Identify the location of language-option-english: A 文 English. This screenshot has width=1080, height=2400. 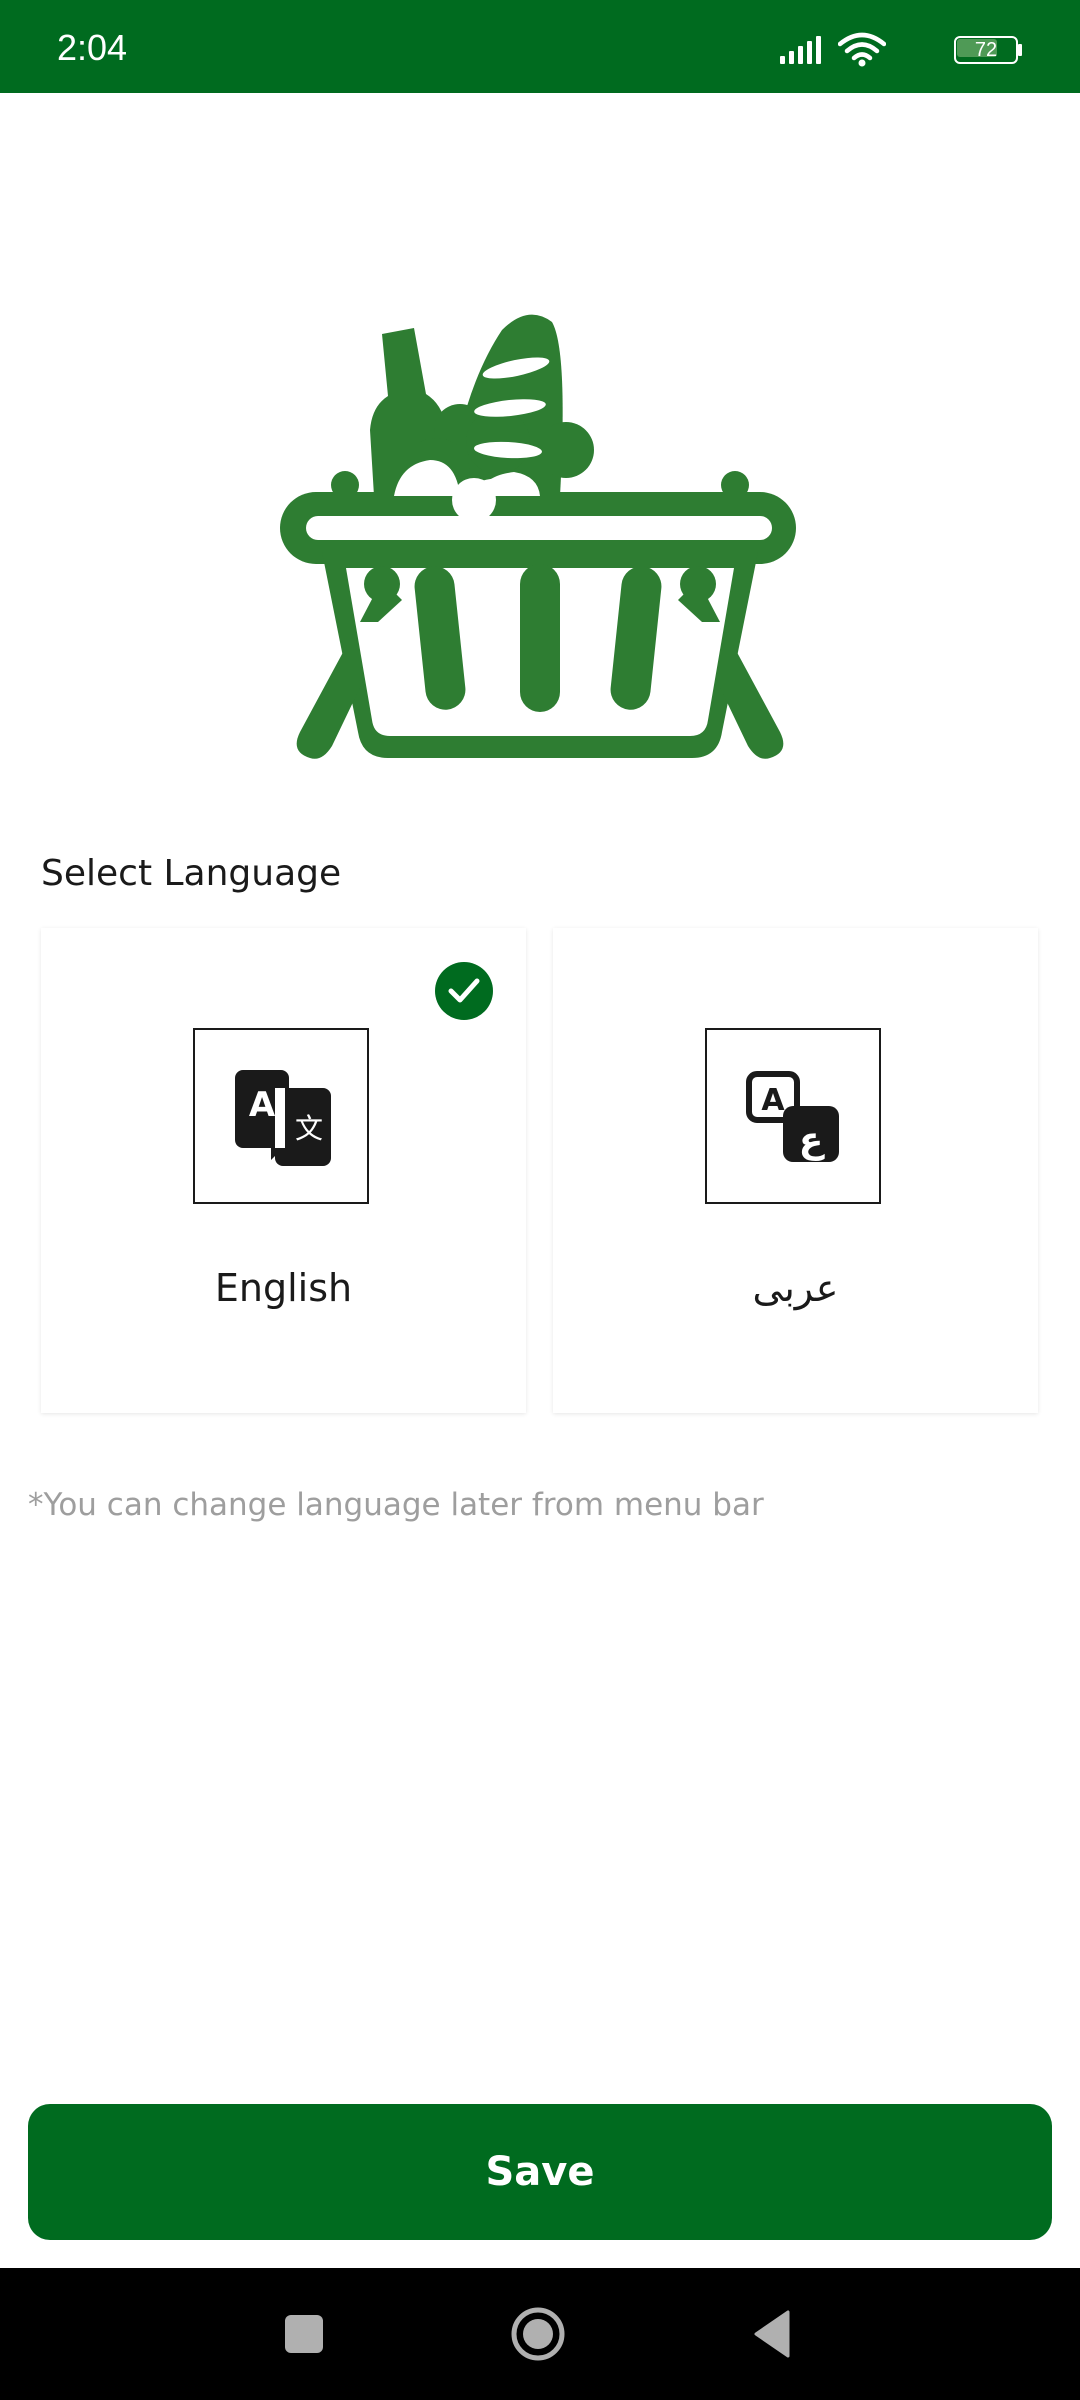
(283, 1170).